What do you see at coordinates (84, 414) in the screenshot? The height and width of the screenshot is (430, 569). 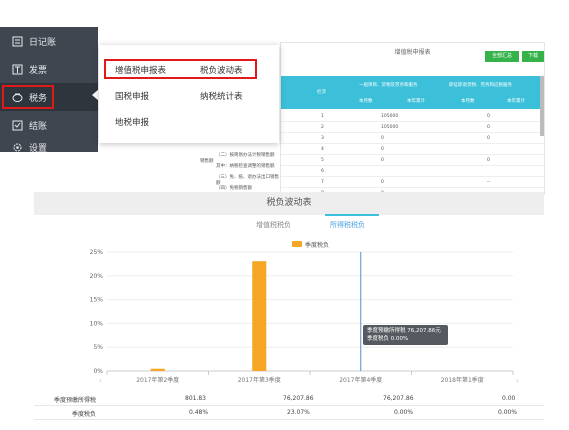 I see `row-label: 季度税负` at bounding box center [84, 414].